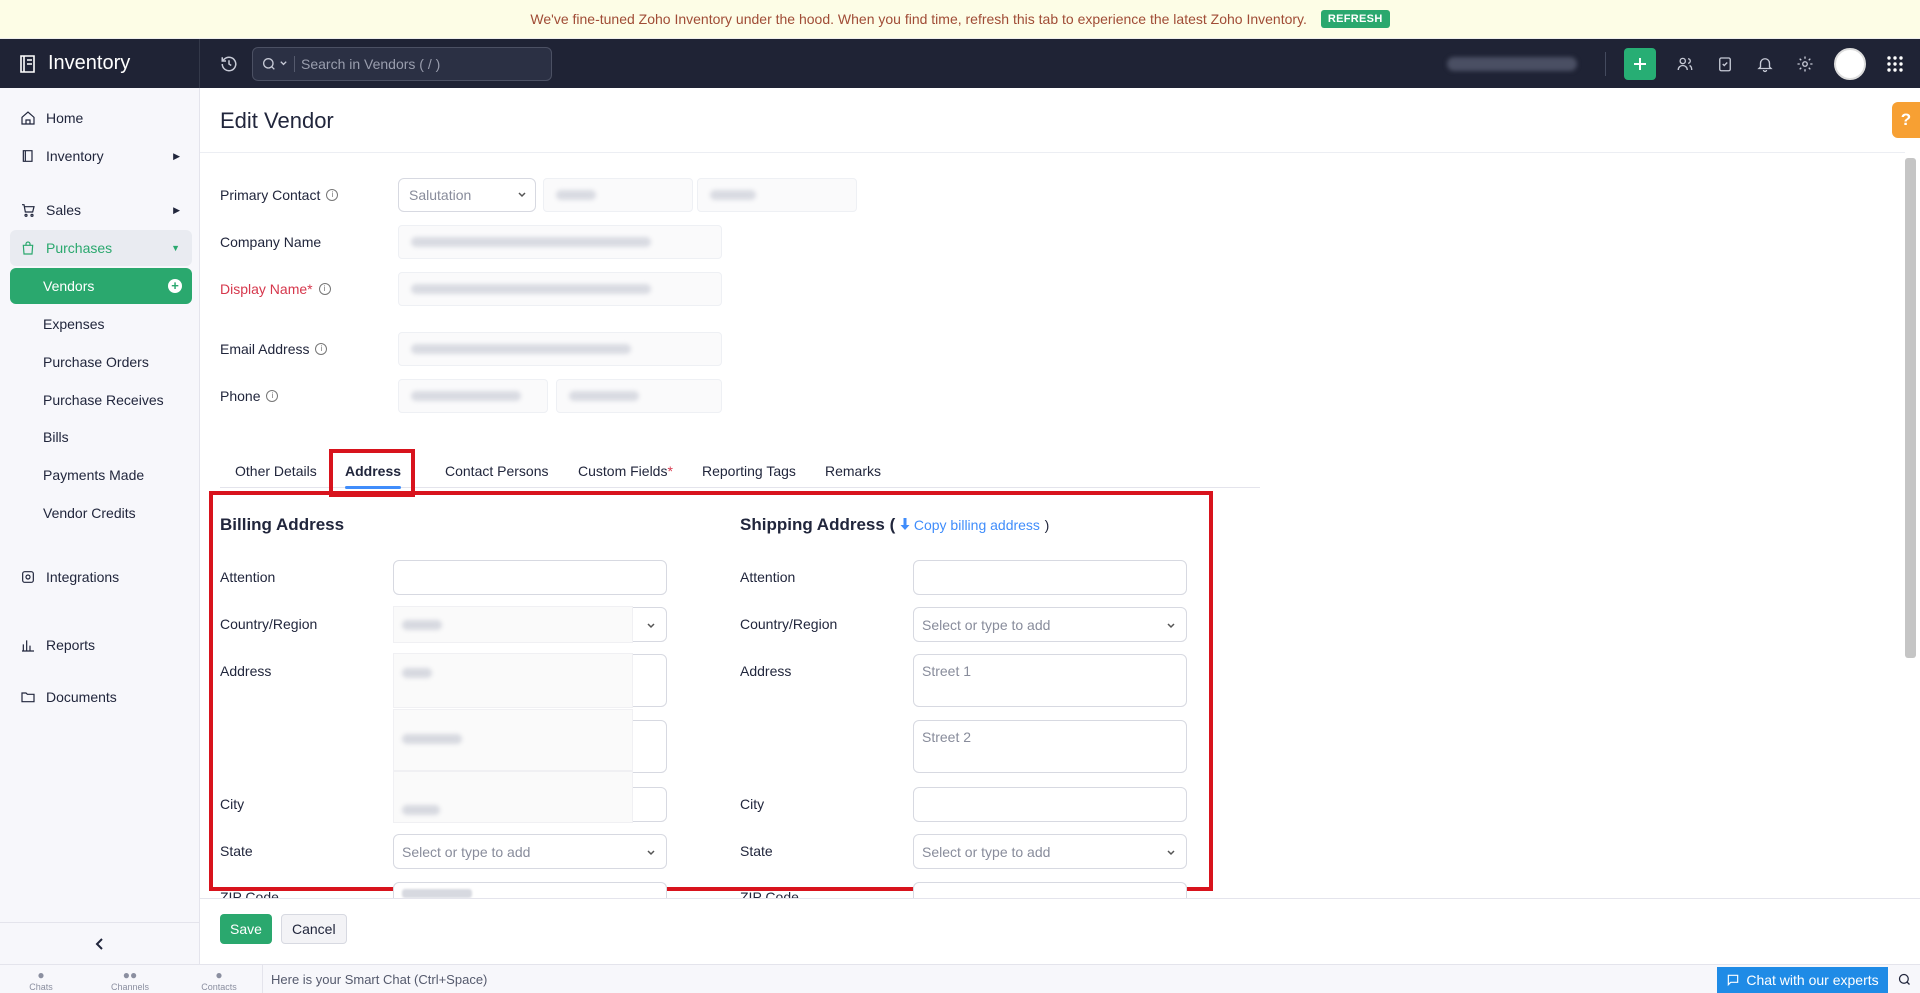 Image resolution: width=1920 pixels, height=993 pixels. Describe the element at coordinates (28, 697) in the screenshot. I see `folder-icon` at that location.